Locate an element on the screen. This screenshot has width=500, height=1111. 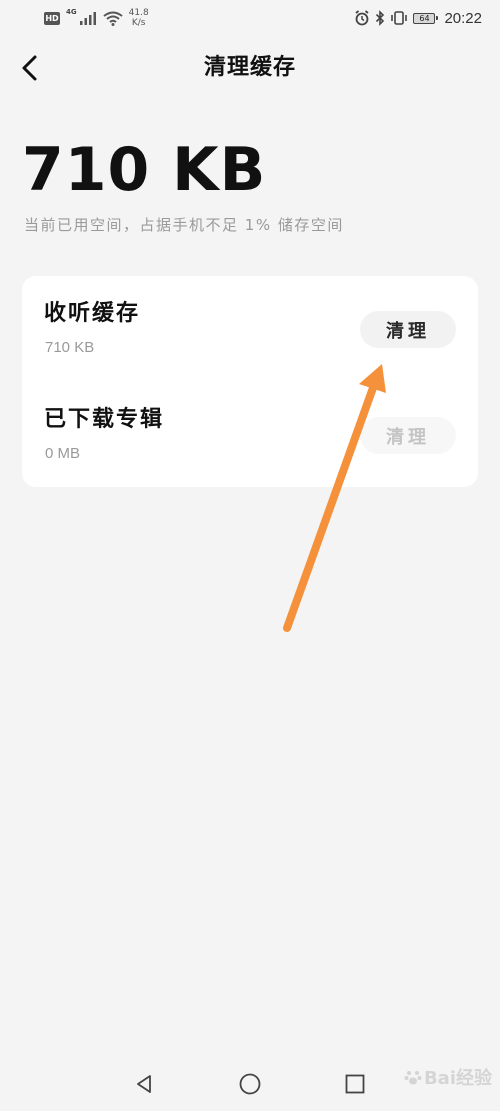
cache-row-title: 已下载专辑 is located at coordinates (104, 419).